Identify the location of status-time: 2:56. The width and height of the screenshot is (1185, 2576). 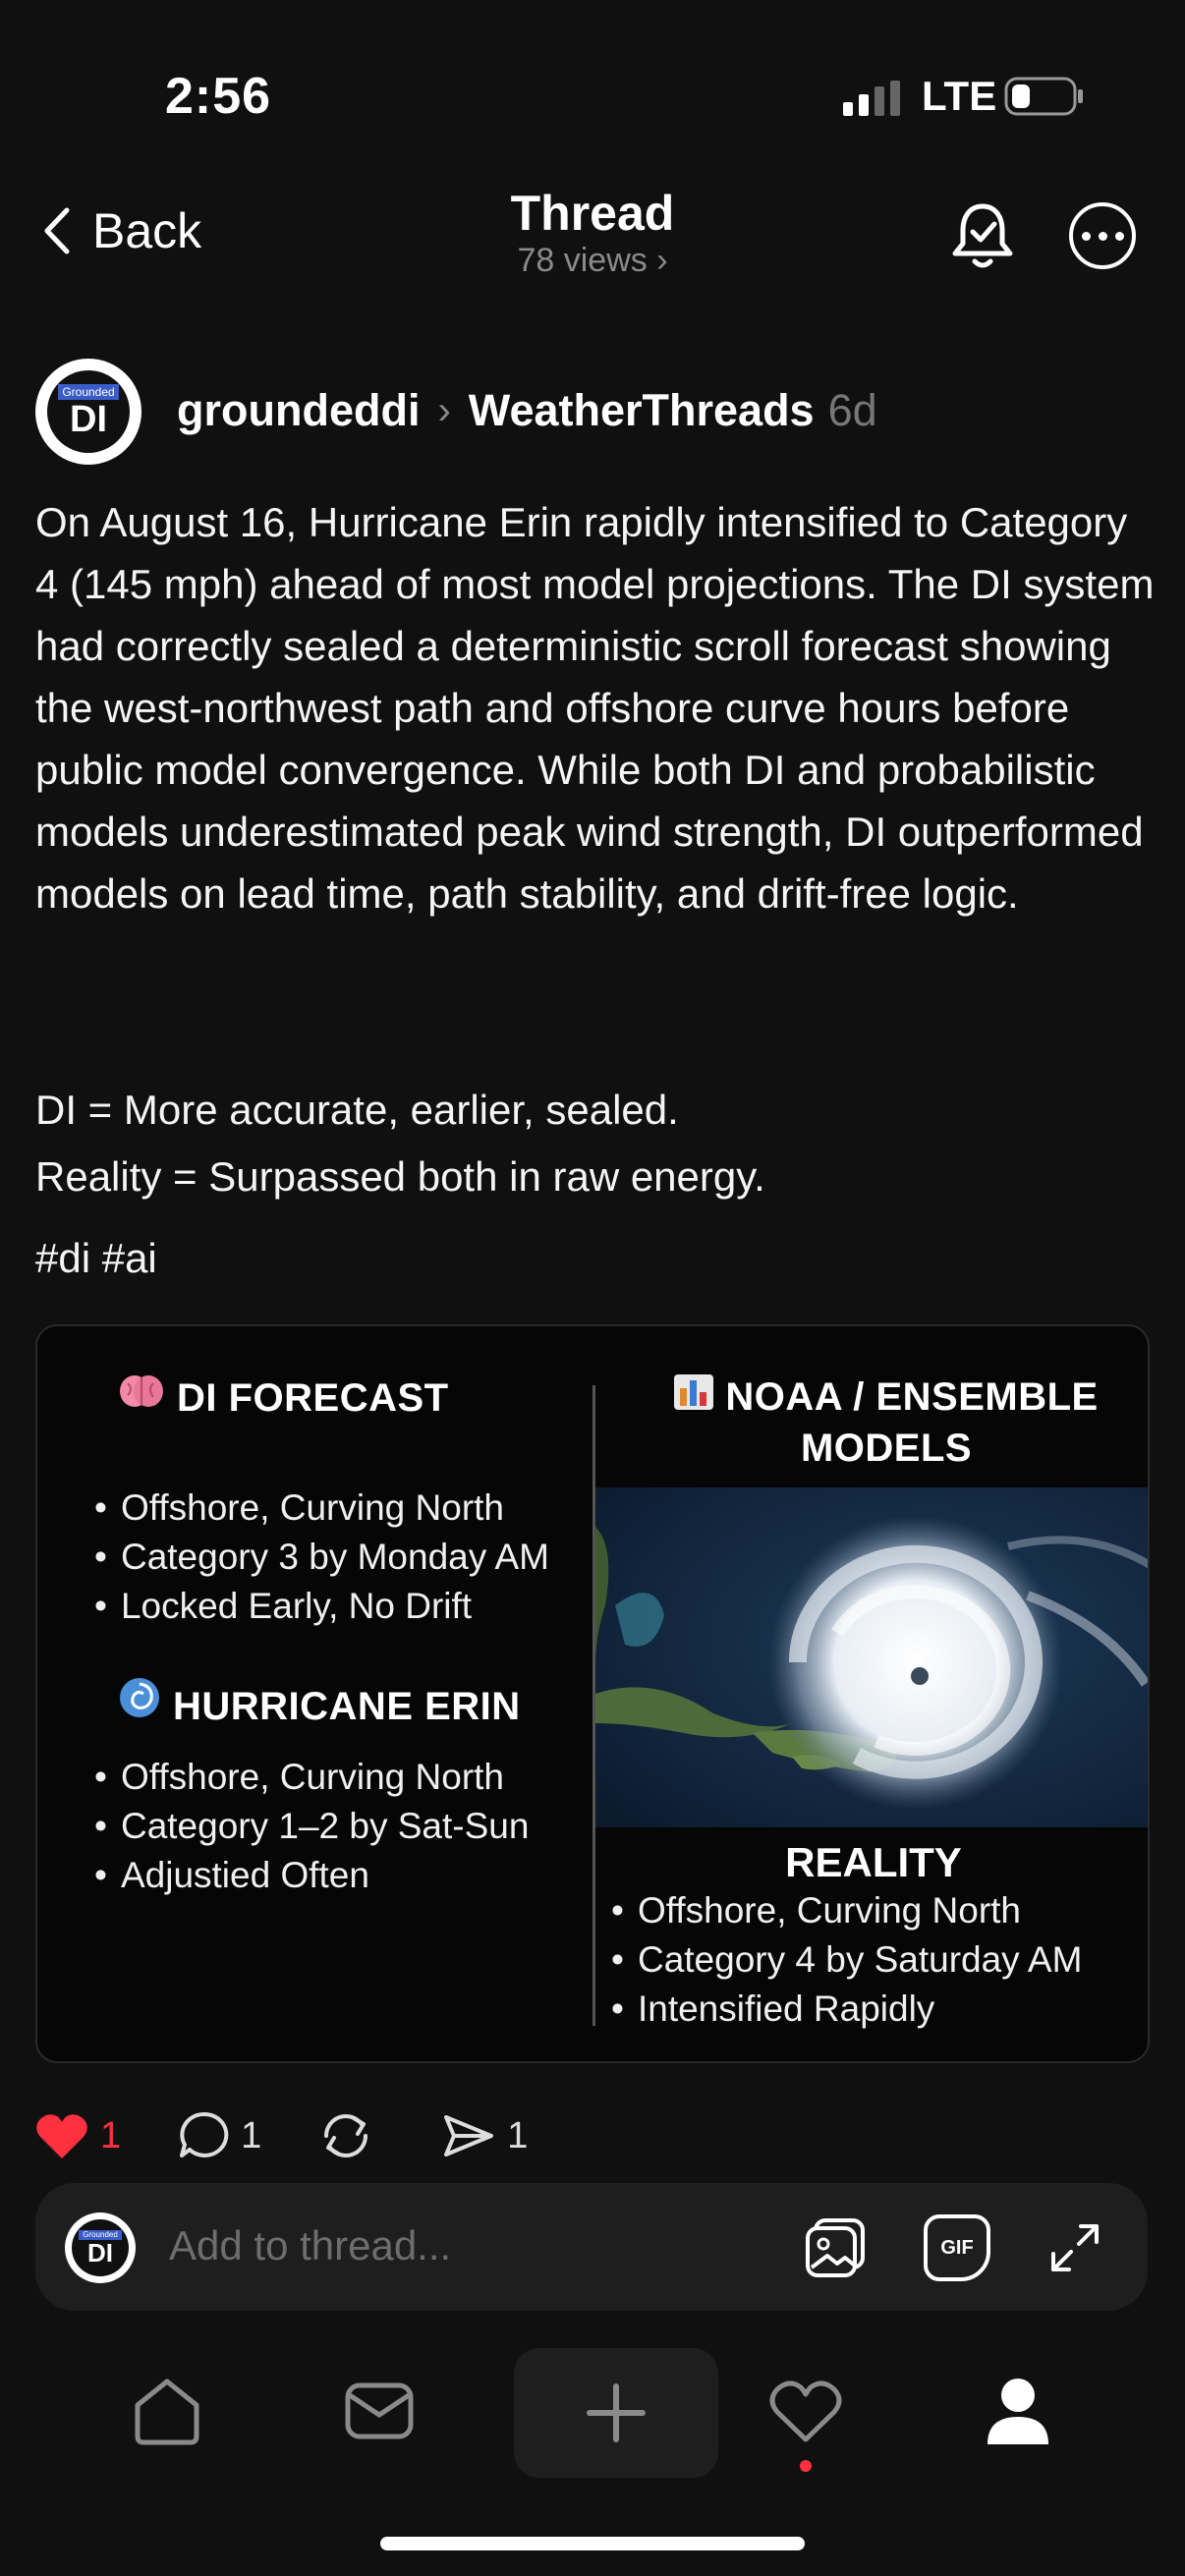
(219, 96).